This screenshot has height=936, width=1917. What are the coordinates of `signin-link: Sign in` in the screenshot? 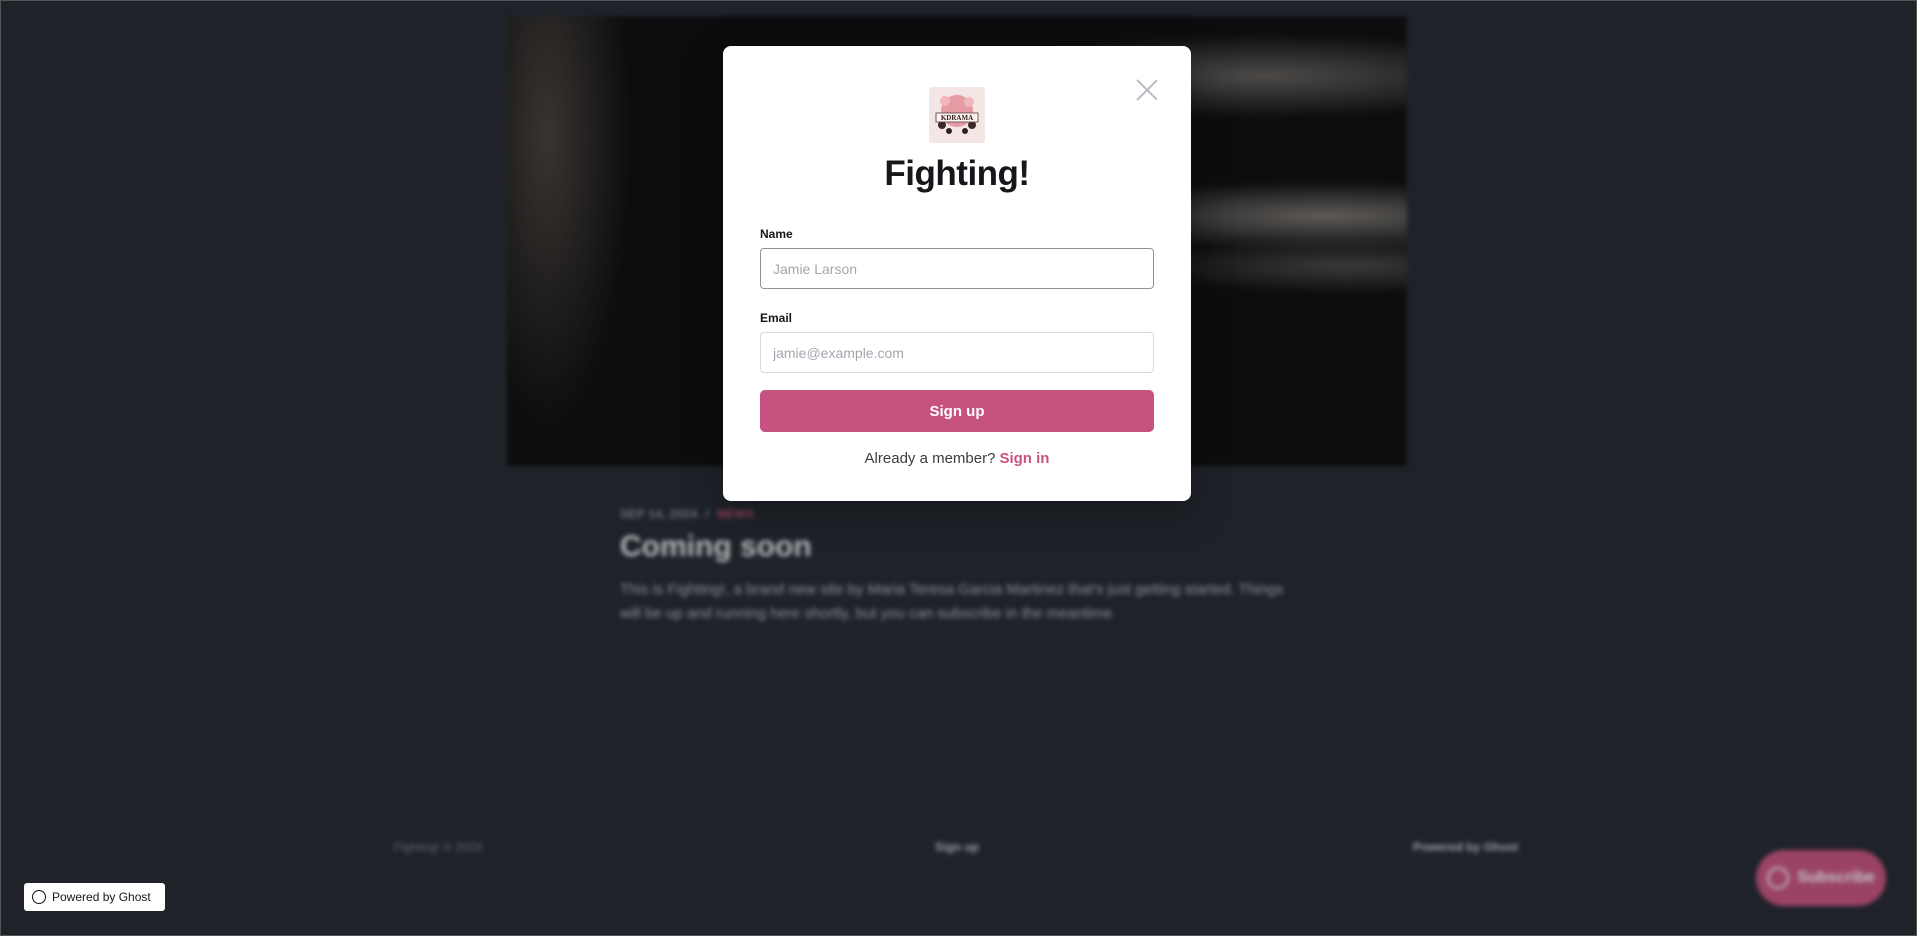 It's located at (1024, 458).